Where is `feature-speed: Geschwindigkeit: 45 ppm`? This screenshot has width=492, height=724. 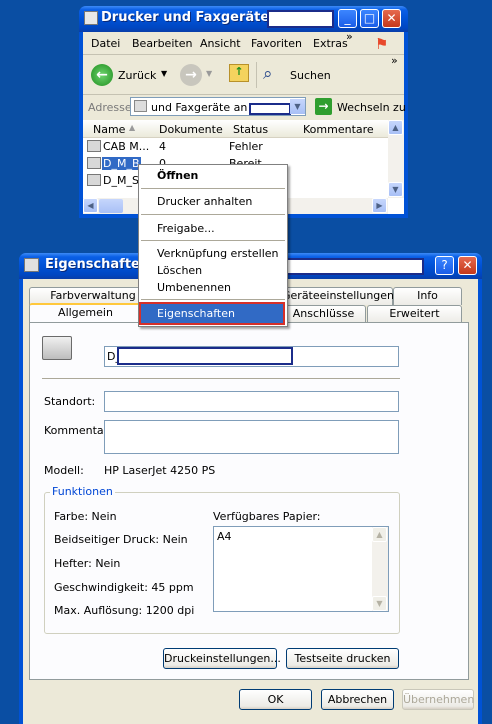
feature-speed: Geschwindigkeit: 45 ppm is located at coordinates (124, 587).